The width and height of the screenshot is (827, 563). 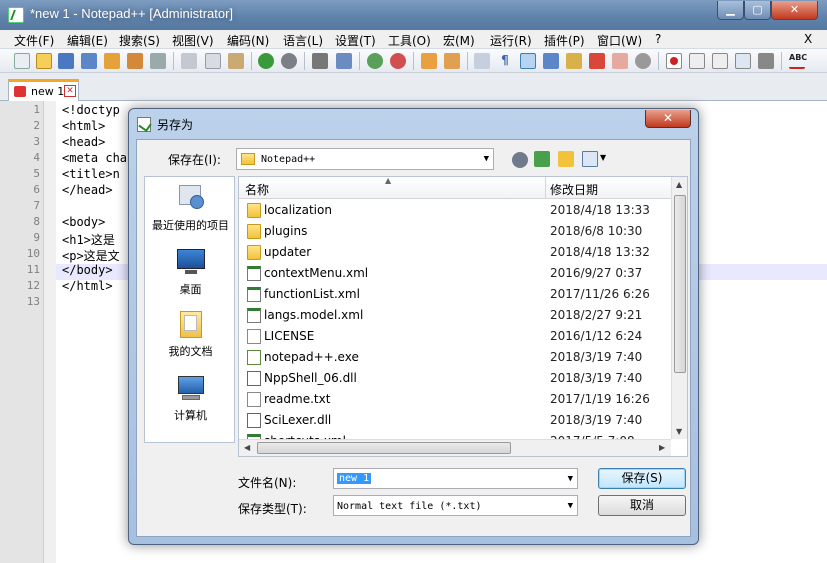 What do you see at coordinates (596, 336) in the screenshot?
I see `file-date: 2016/1/12 6:24` at bounding box center [596, 336].